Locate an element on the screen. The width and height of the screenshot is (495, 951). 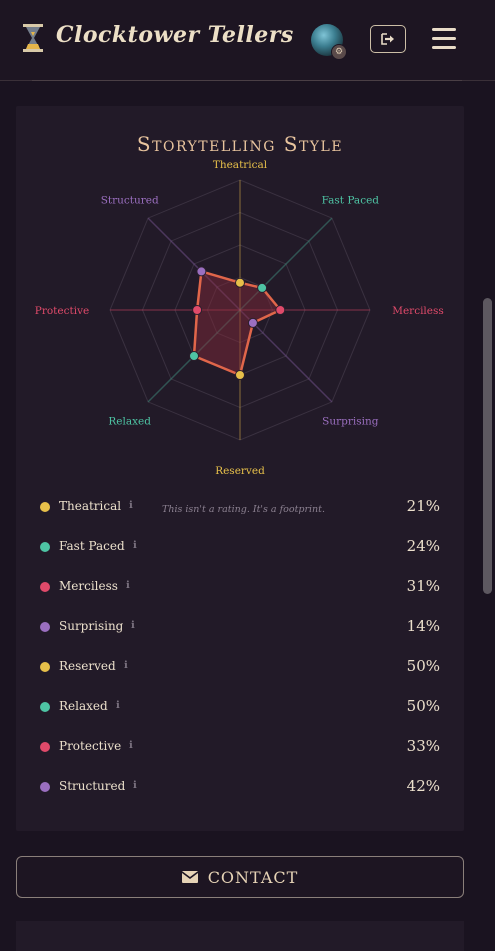
logout-button is located at coordinates (388, 39).